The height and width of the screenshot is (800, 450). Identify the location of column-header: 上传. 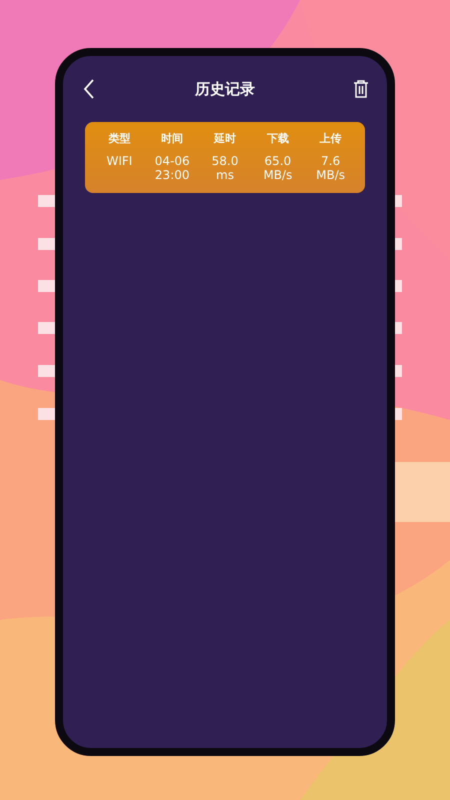
(331, 138).